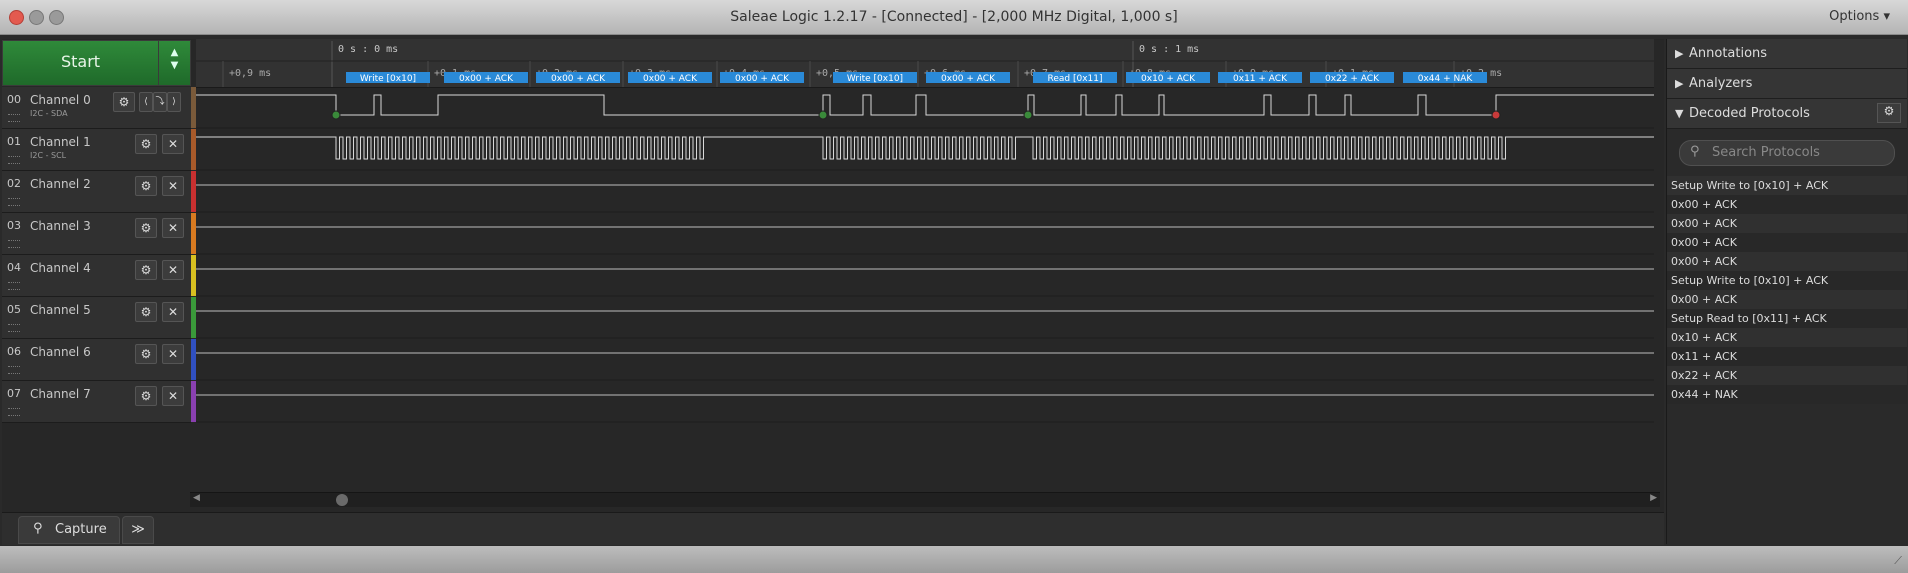 This screenshot has height=573, width=1908. I want to click on expand-right-icon: ▶, so click(1679, 83).